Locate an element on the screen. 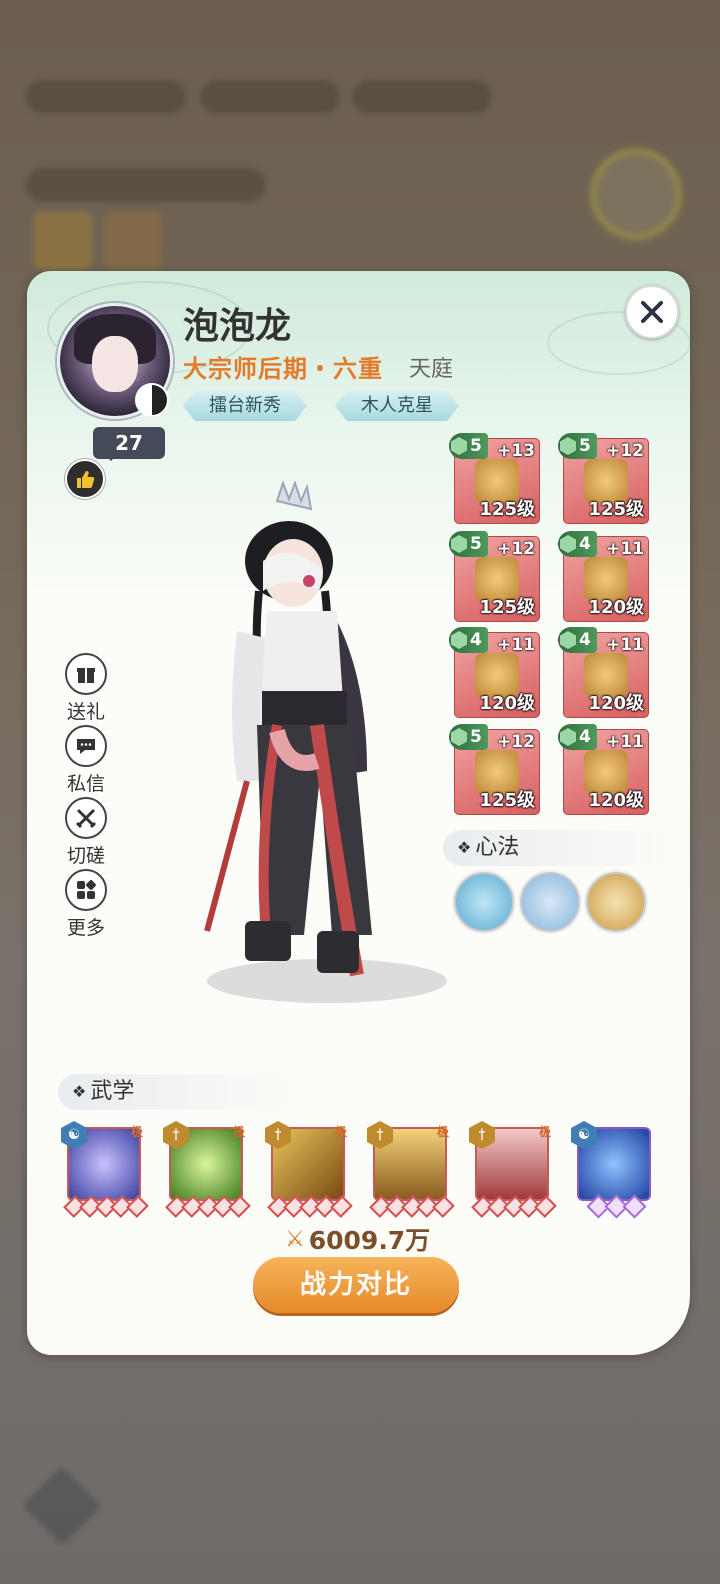  like-button is located at coordinates (85, 479).